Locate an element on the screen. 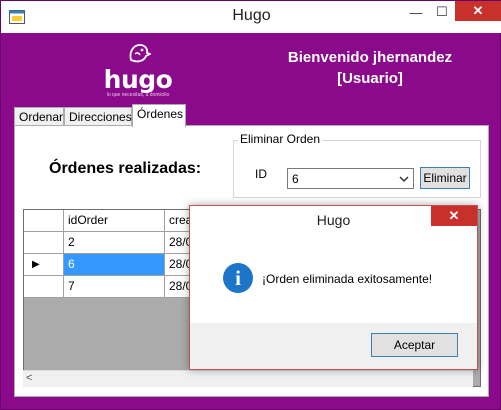 The image size is (501, 410). table-row-selected: ▶ 6 28/0 is located at coordinates (109, 265).